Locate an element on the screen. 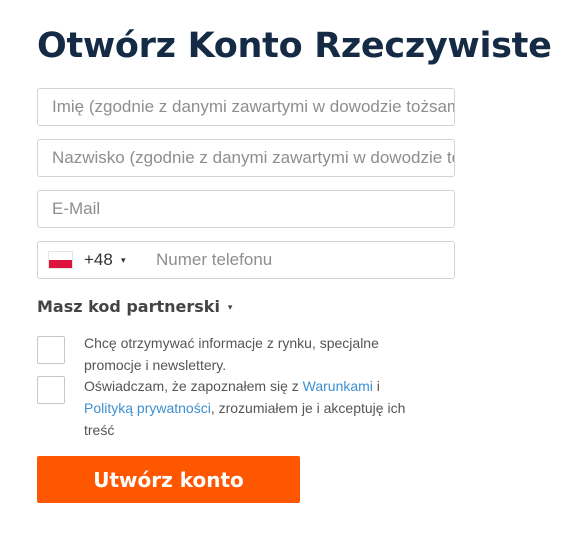 The height and width of the screenshot is (538, 581). phone-field: +48 ▾ is located at coordinates (246, 260).